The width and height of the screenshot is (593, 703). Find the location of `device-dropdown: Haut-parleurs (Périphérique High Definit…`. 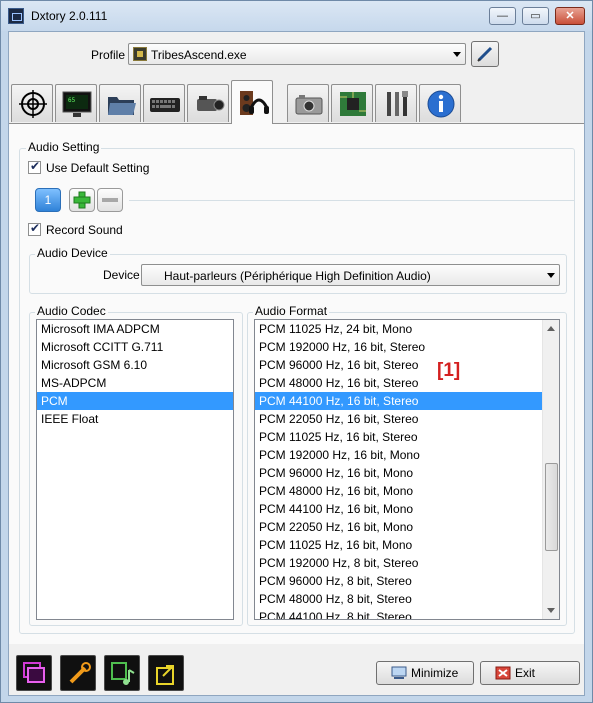

device-dropdown: Haut-parleurs (Périphérique High Definit… is located at coordinates (350, 275).